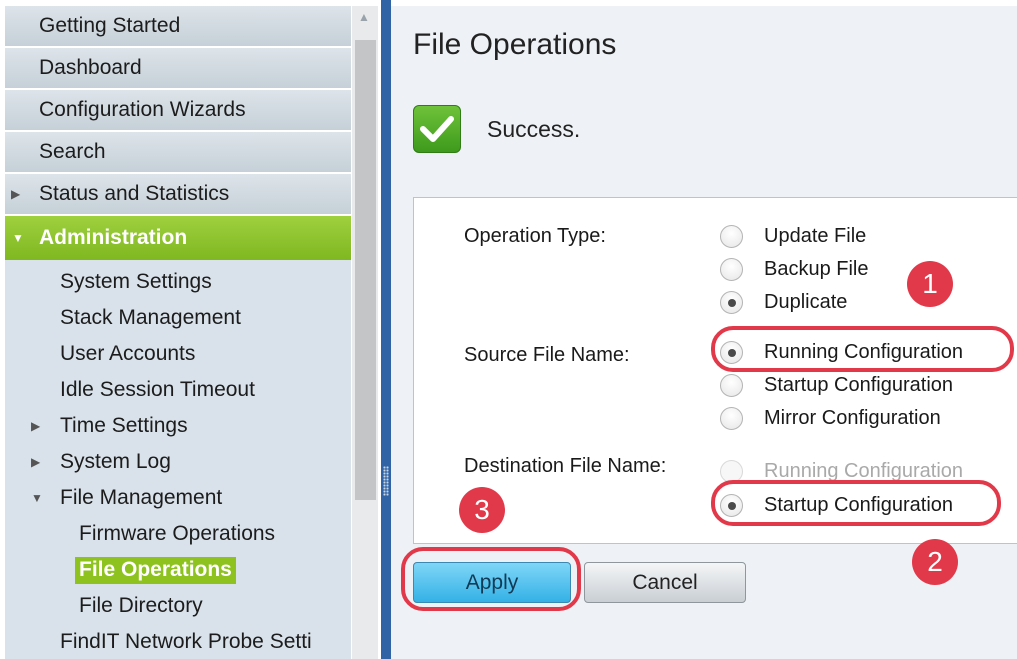  I want to click on radio-source-running-configuration: Running Configuration, so click(841, 352).